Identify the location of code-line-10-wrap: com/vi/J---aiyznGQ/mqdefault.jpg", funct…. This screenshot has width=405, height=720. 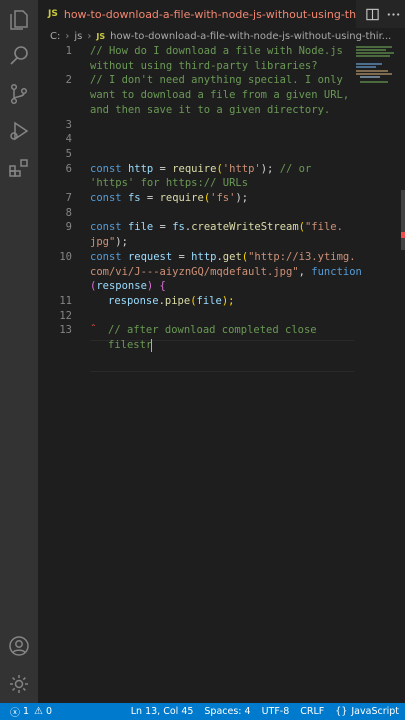
(226, 271).